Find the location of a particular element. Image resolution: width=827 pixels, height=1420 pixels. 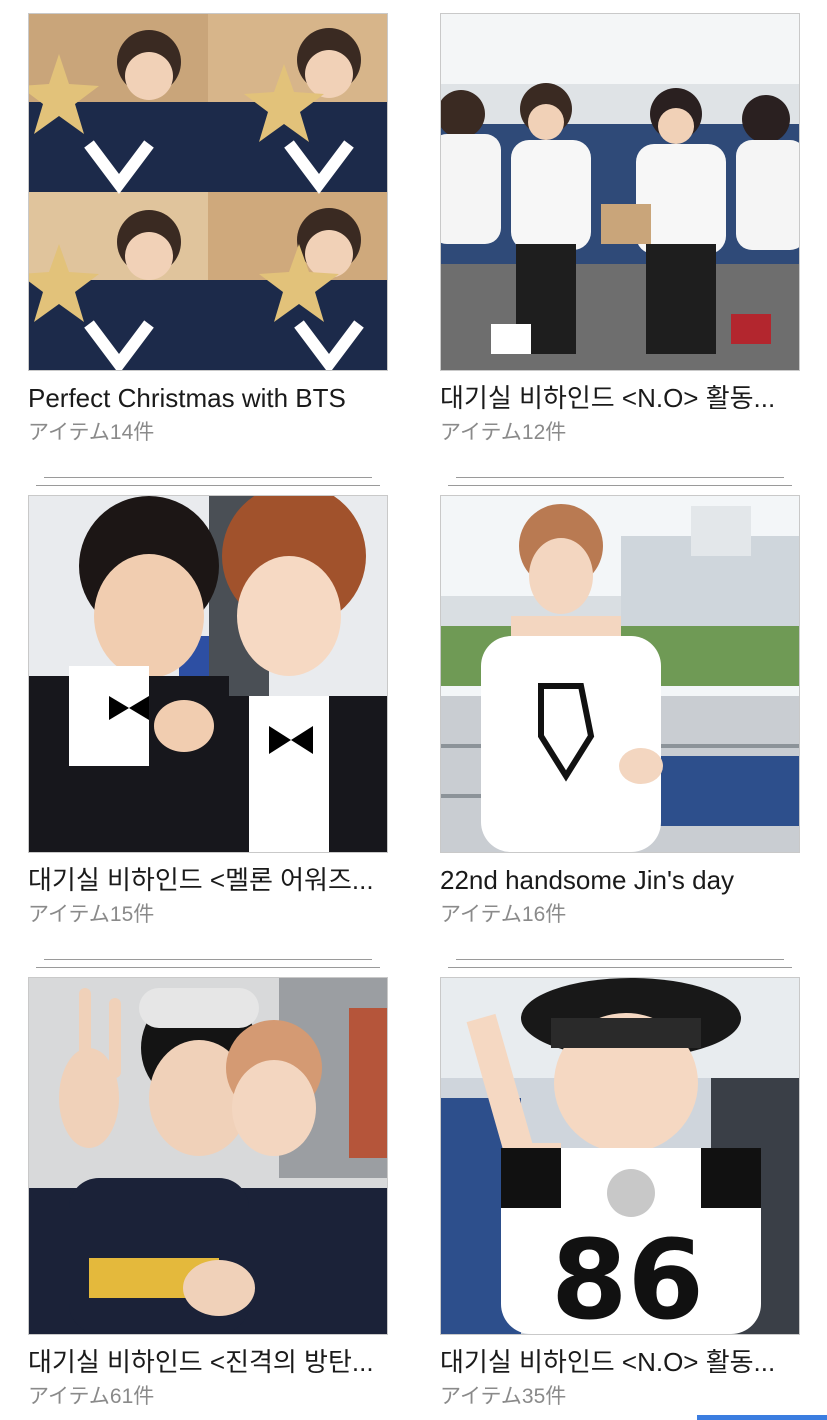

album-item-count: アイテム14件 is located at coordinates (91, 432).